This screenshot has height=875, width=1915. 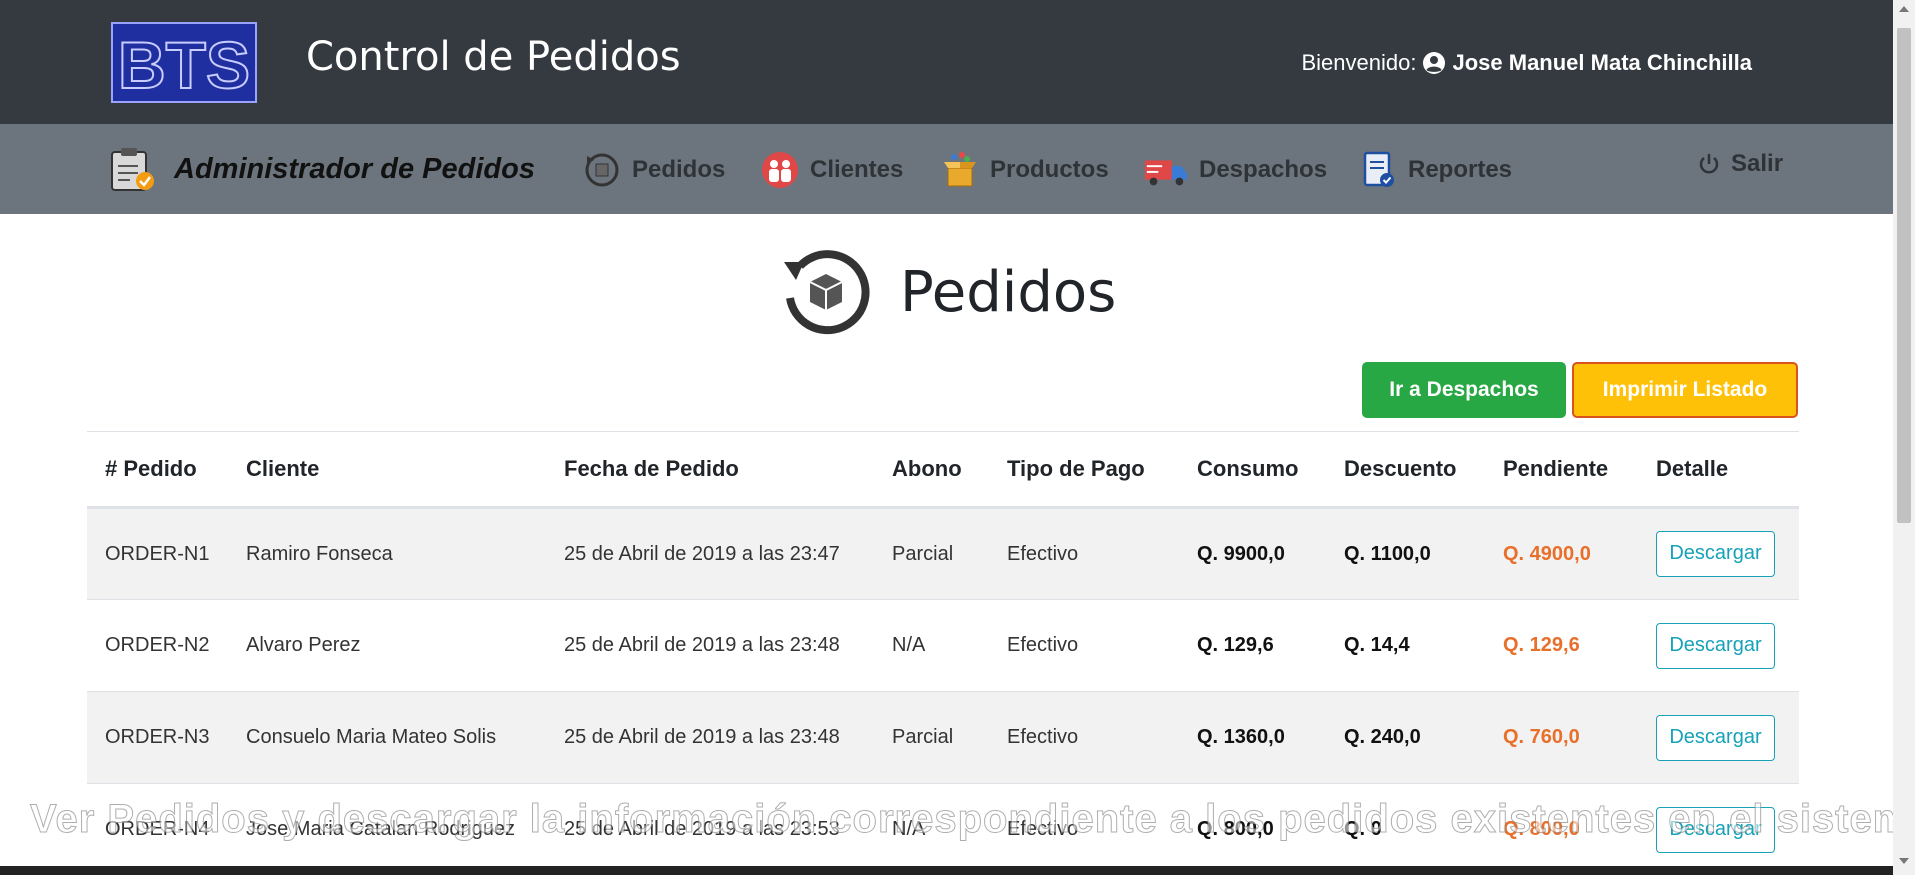 I want to click on nav-item-productos: Productos, so click(x=1024, y=170).